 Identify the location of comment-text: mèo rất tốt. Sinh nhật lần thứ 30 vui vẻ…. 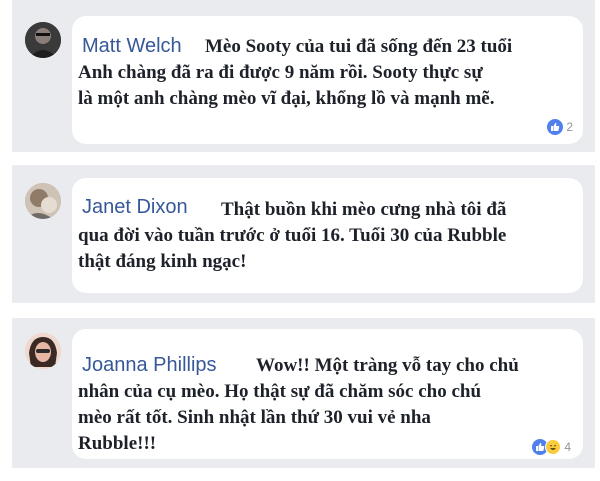
(254, 417).